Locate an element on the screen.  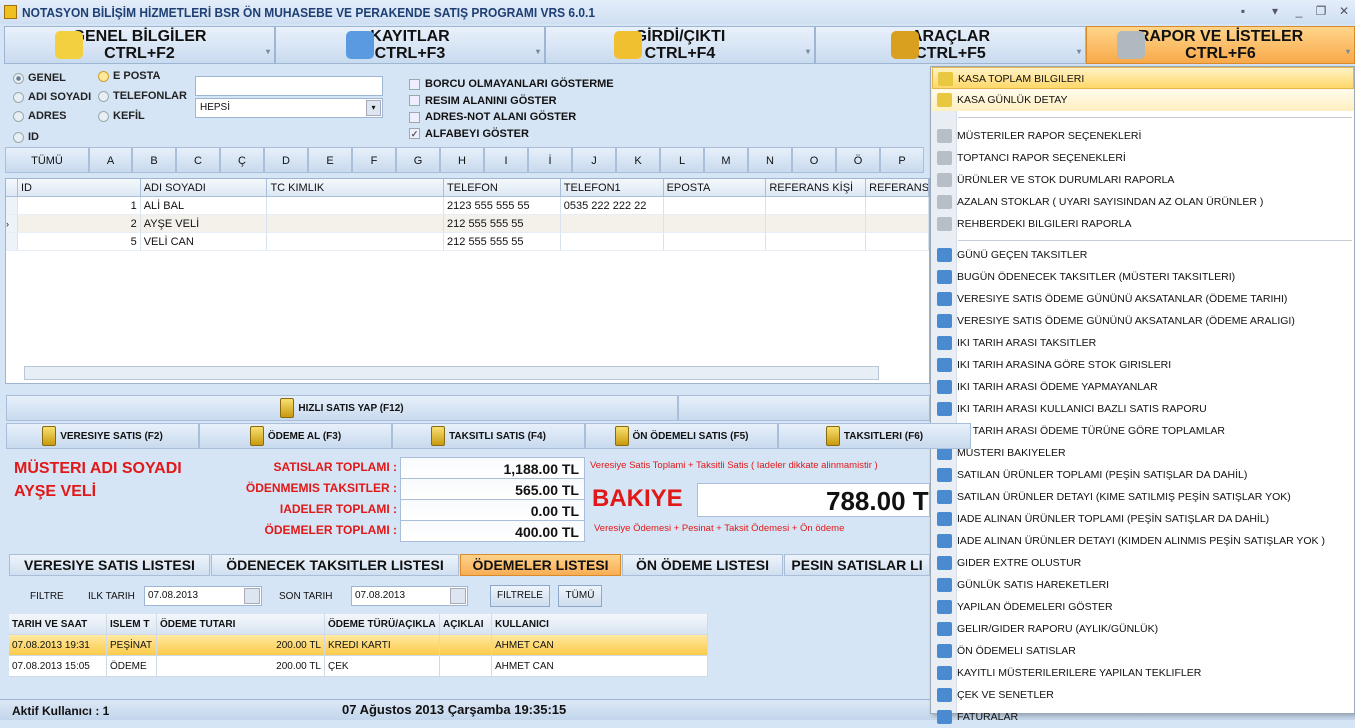
alpha-N: N is located at coordinates (770, 160).